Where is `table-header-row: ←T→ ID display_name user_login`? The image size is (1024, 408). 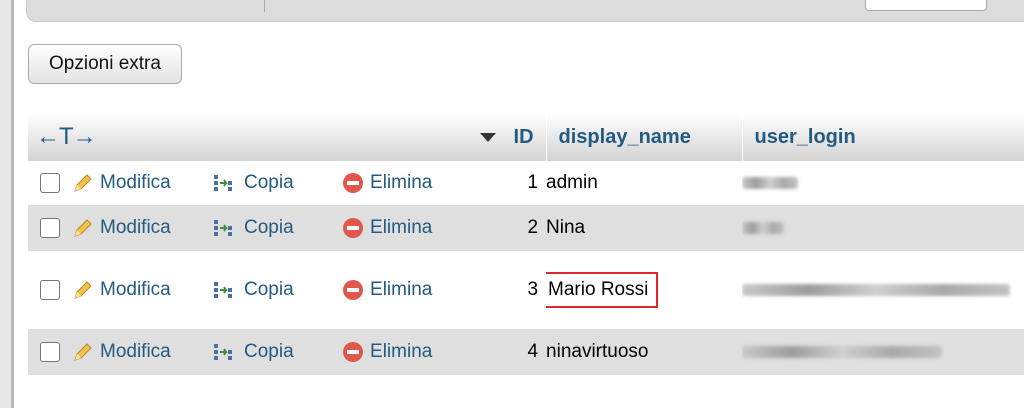
table-header-row: ←T→ ID display_name user_login is located at coordinates (526, 137).